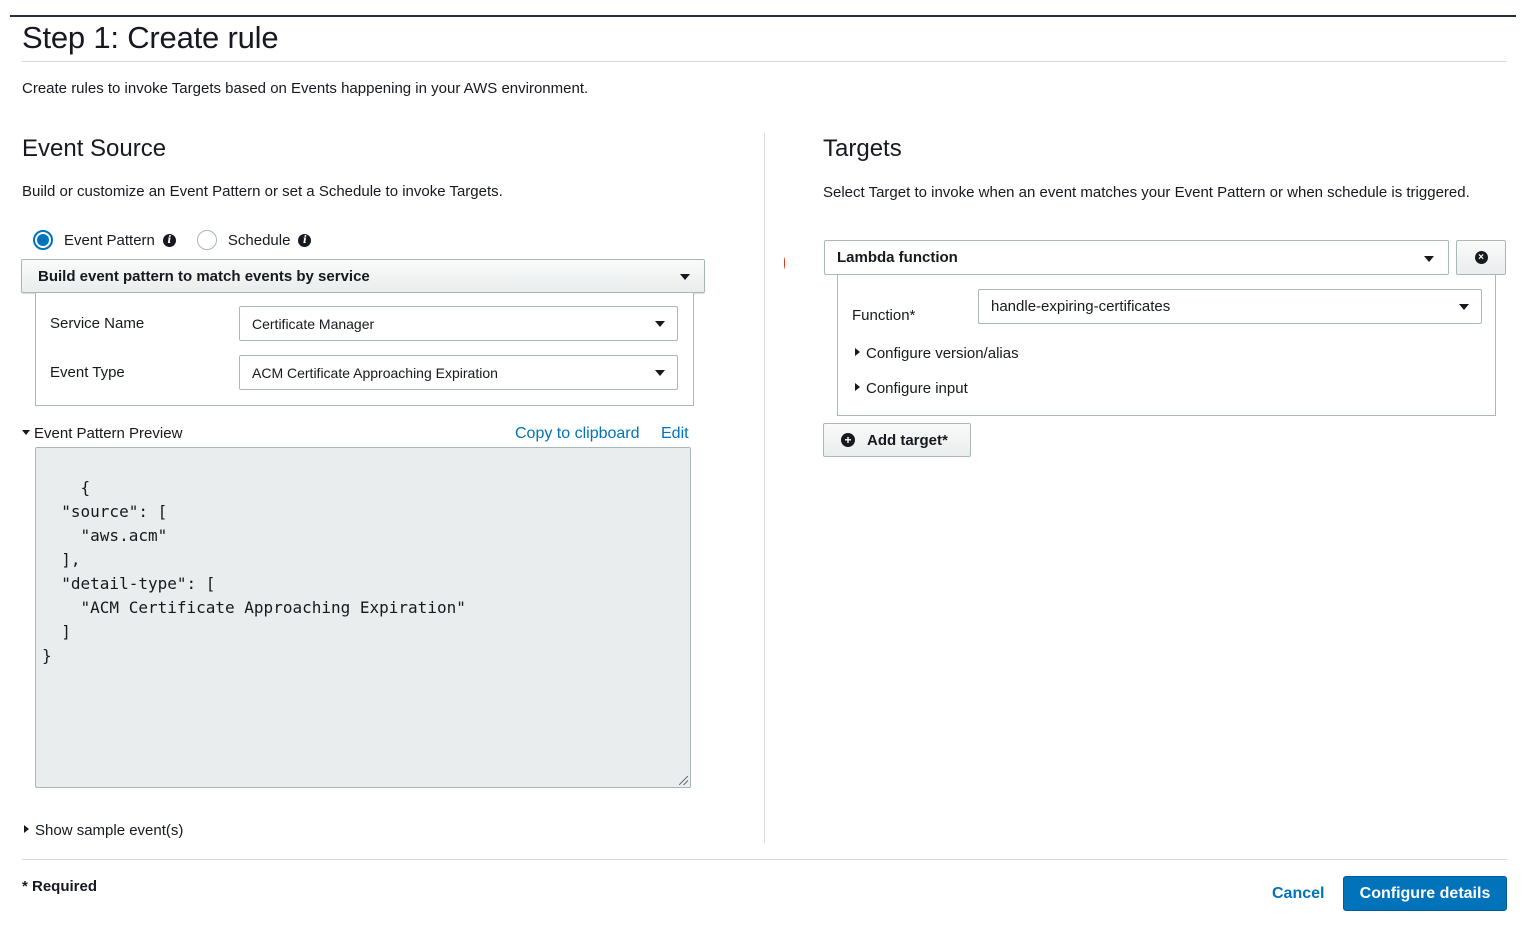 This screenshot has height=940, width=1526. I want to click on target-type-select: Lambda function, so click(1136, 257).